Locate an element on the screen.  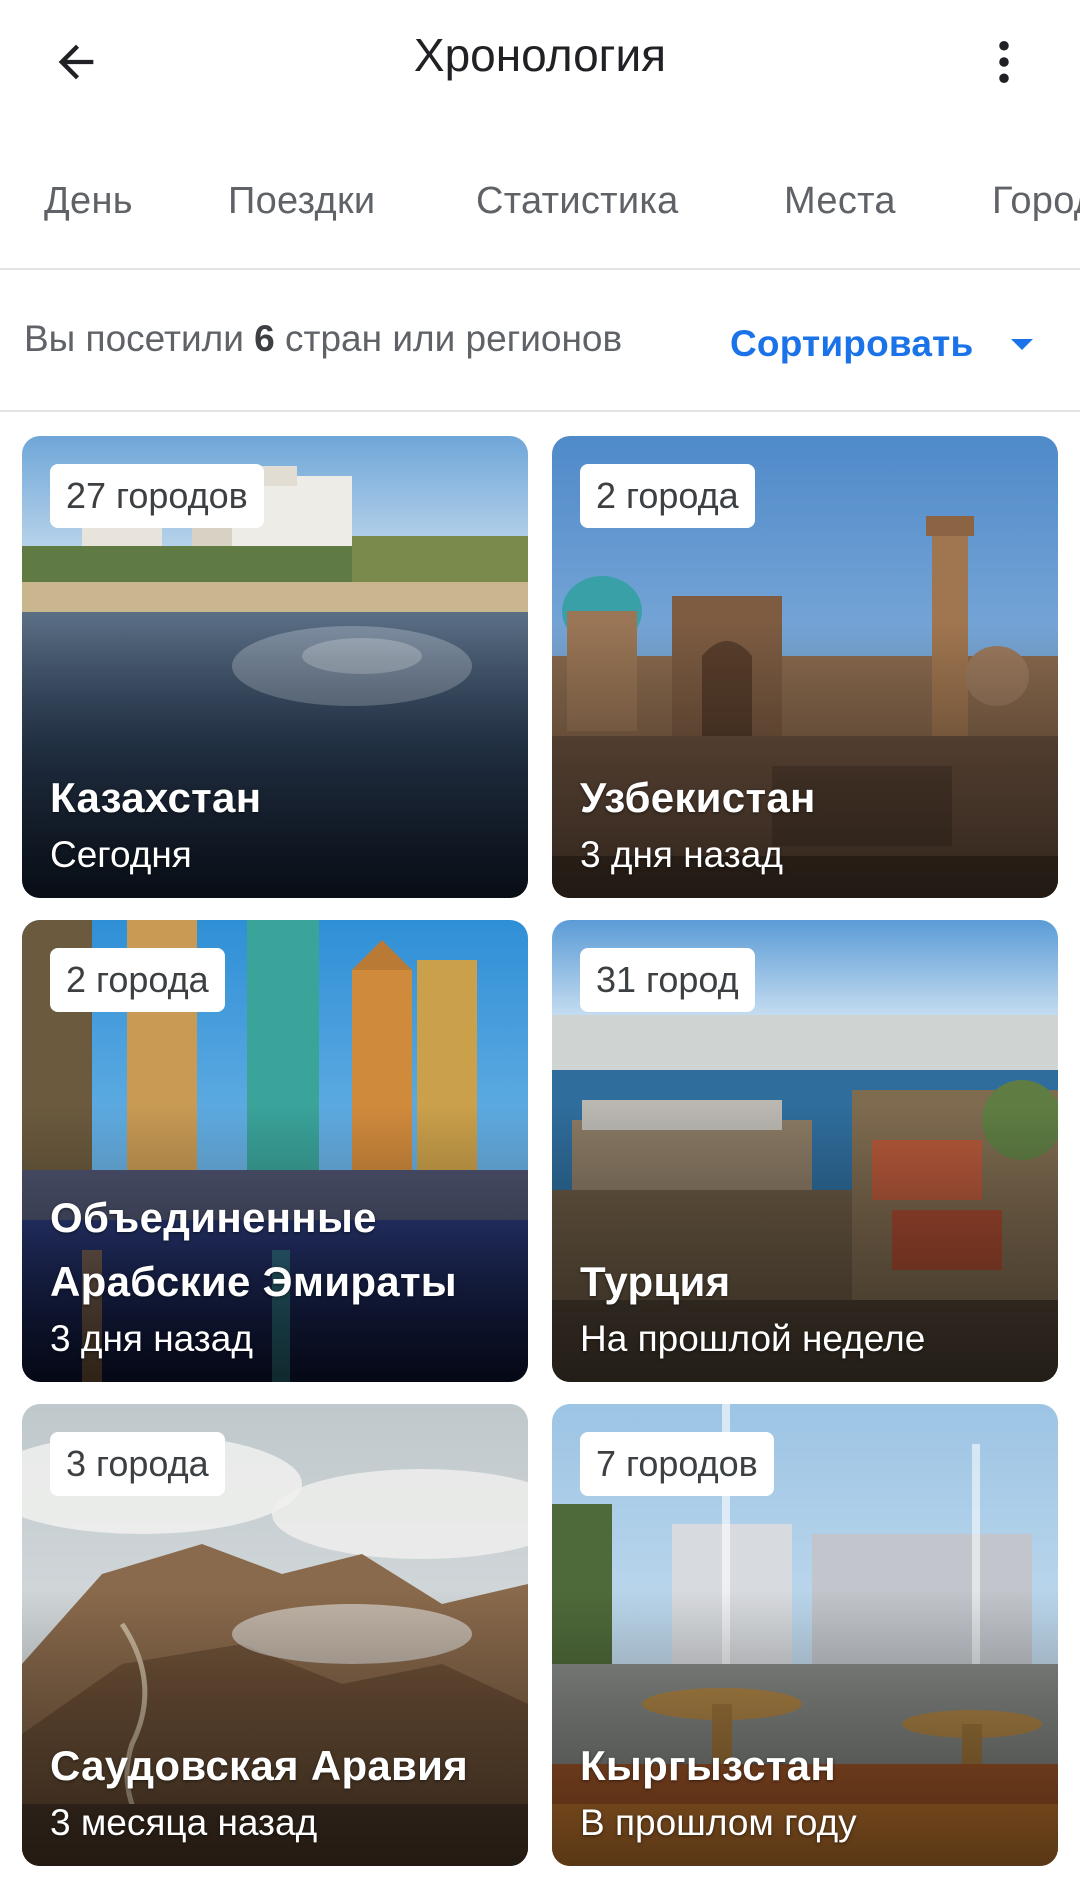
visited-summary: Вы посетили 6 стран или регионов is located at coordinates (323, 339).